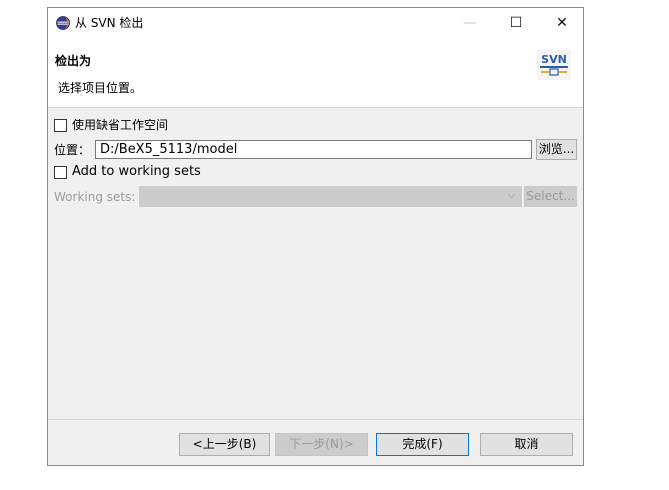  What do you see at coordinates (224, 444) in the screenshot?
I see `back-button: <上一步(B)` at bounding box center [224, 444].